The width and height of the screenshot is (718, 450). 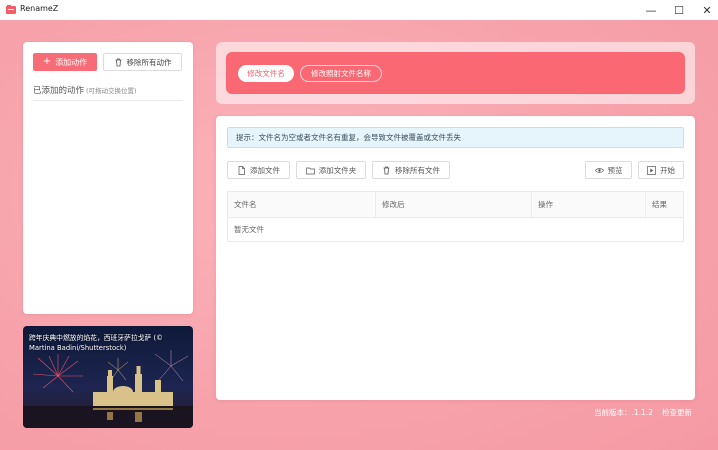 I want to click on maximize-icon: ☐, so click(x=679, y=10).